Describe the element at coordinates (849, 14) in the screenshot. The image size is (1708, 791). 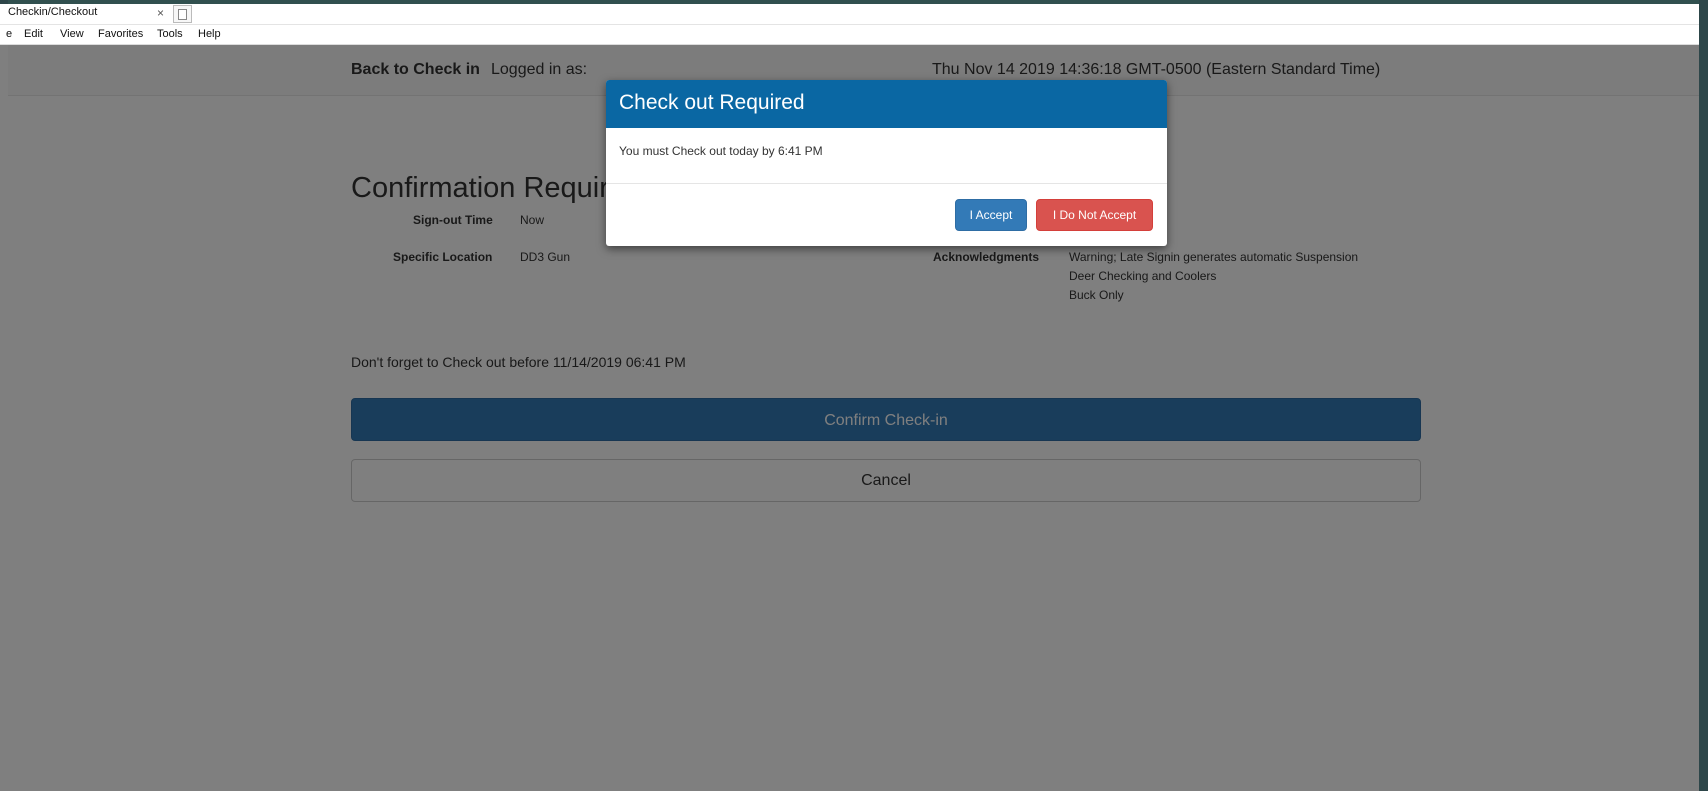
I see `tab-bar: Checkin/Checkout ×` at that location.